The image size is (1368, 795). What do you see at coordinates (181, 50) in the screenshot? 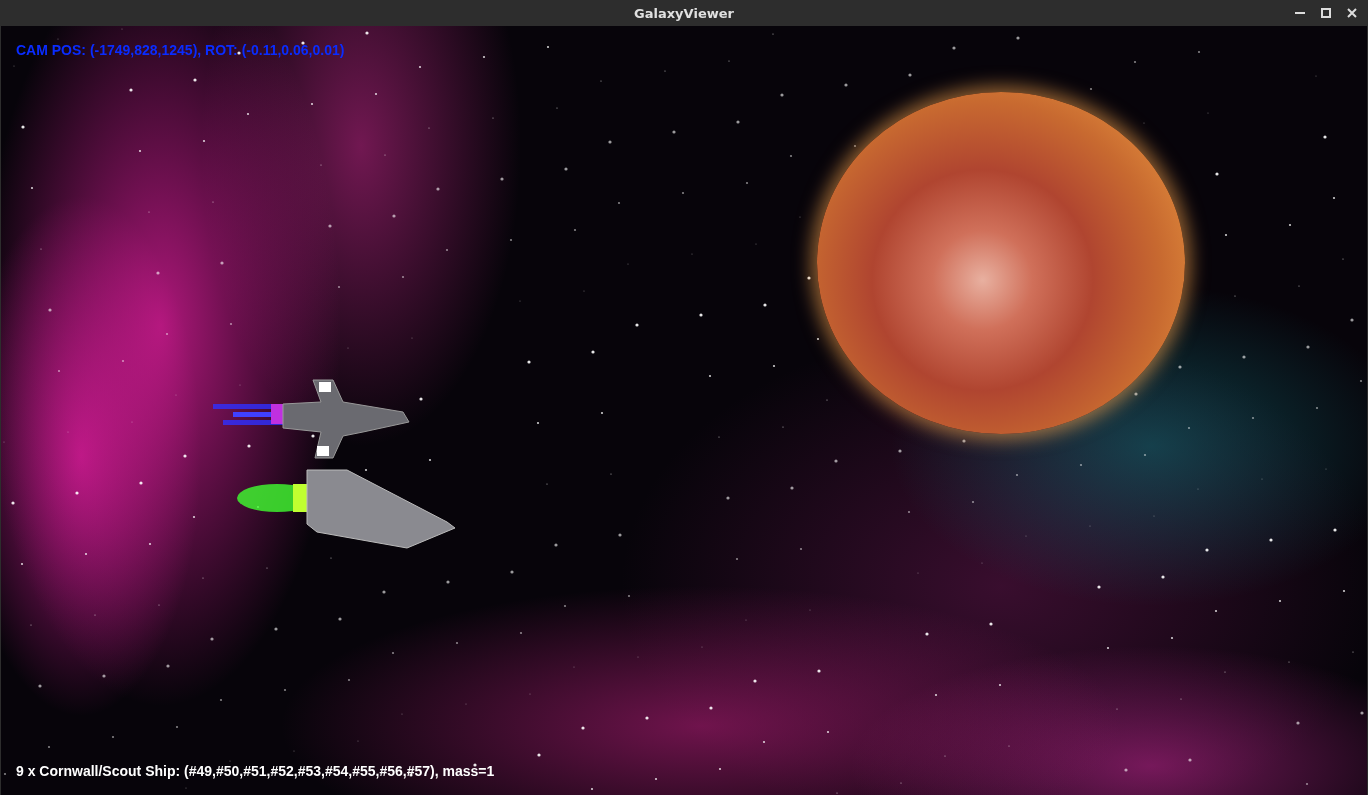
I see `camera-position-text: CAM POS: (-1749,828,1245), ROT: (-0.11,0.06,0.01)` at bounding box center [181, 50].